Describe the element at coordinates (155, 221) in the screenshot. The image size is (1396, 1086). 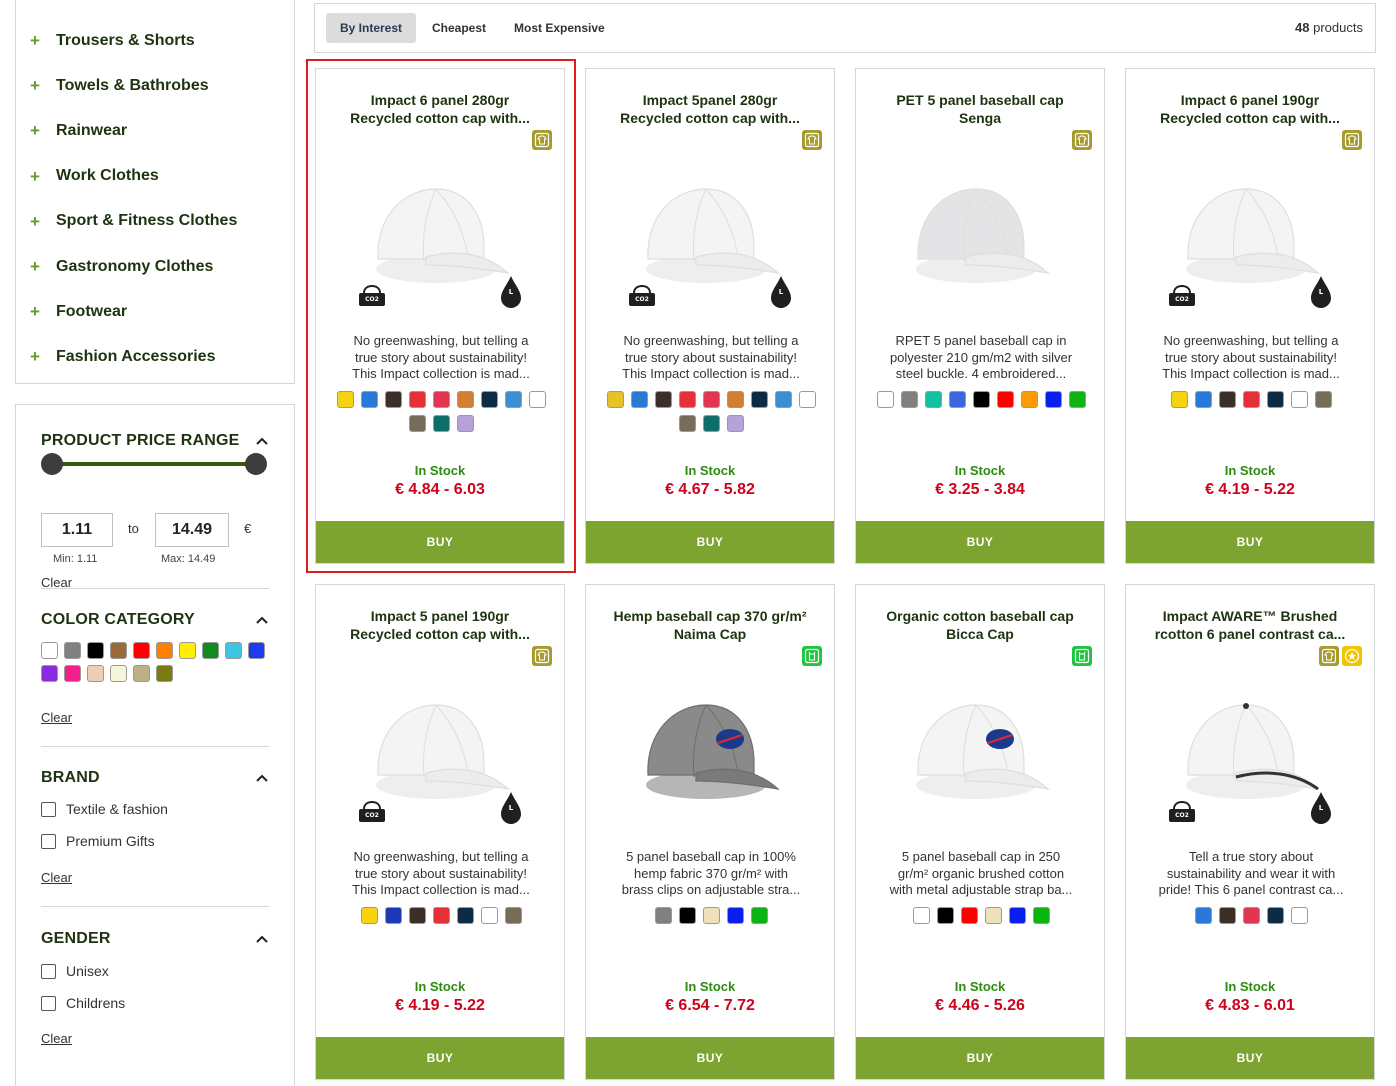
I see `category-item-sport-fitness: + Sport & Fitness Clothes` at that location.